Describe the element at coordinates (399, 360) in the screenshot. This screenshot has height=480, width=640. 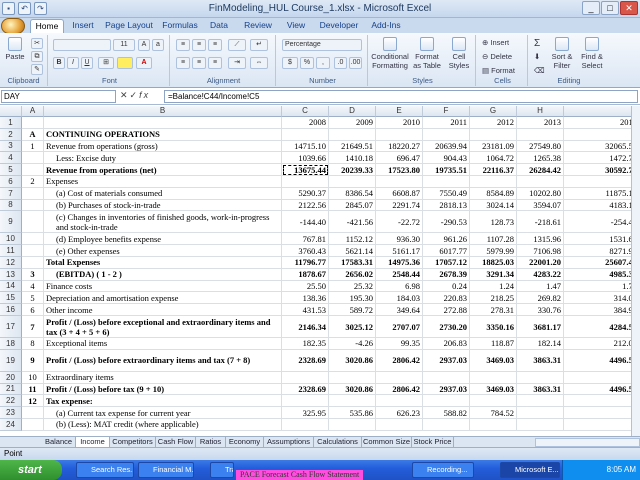
I see `cell-value: 2806.42` at that location.